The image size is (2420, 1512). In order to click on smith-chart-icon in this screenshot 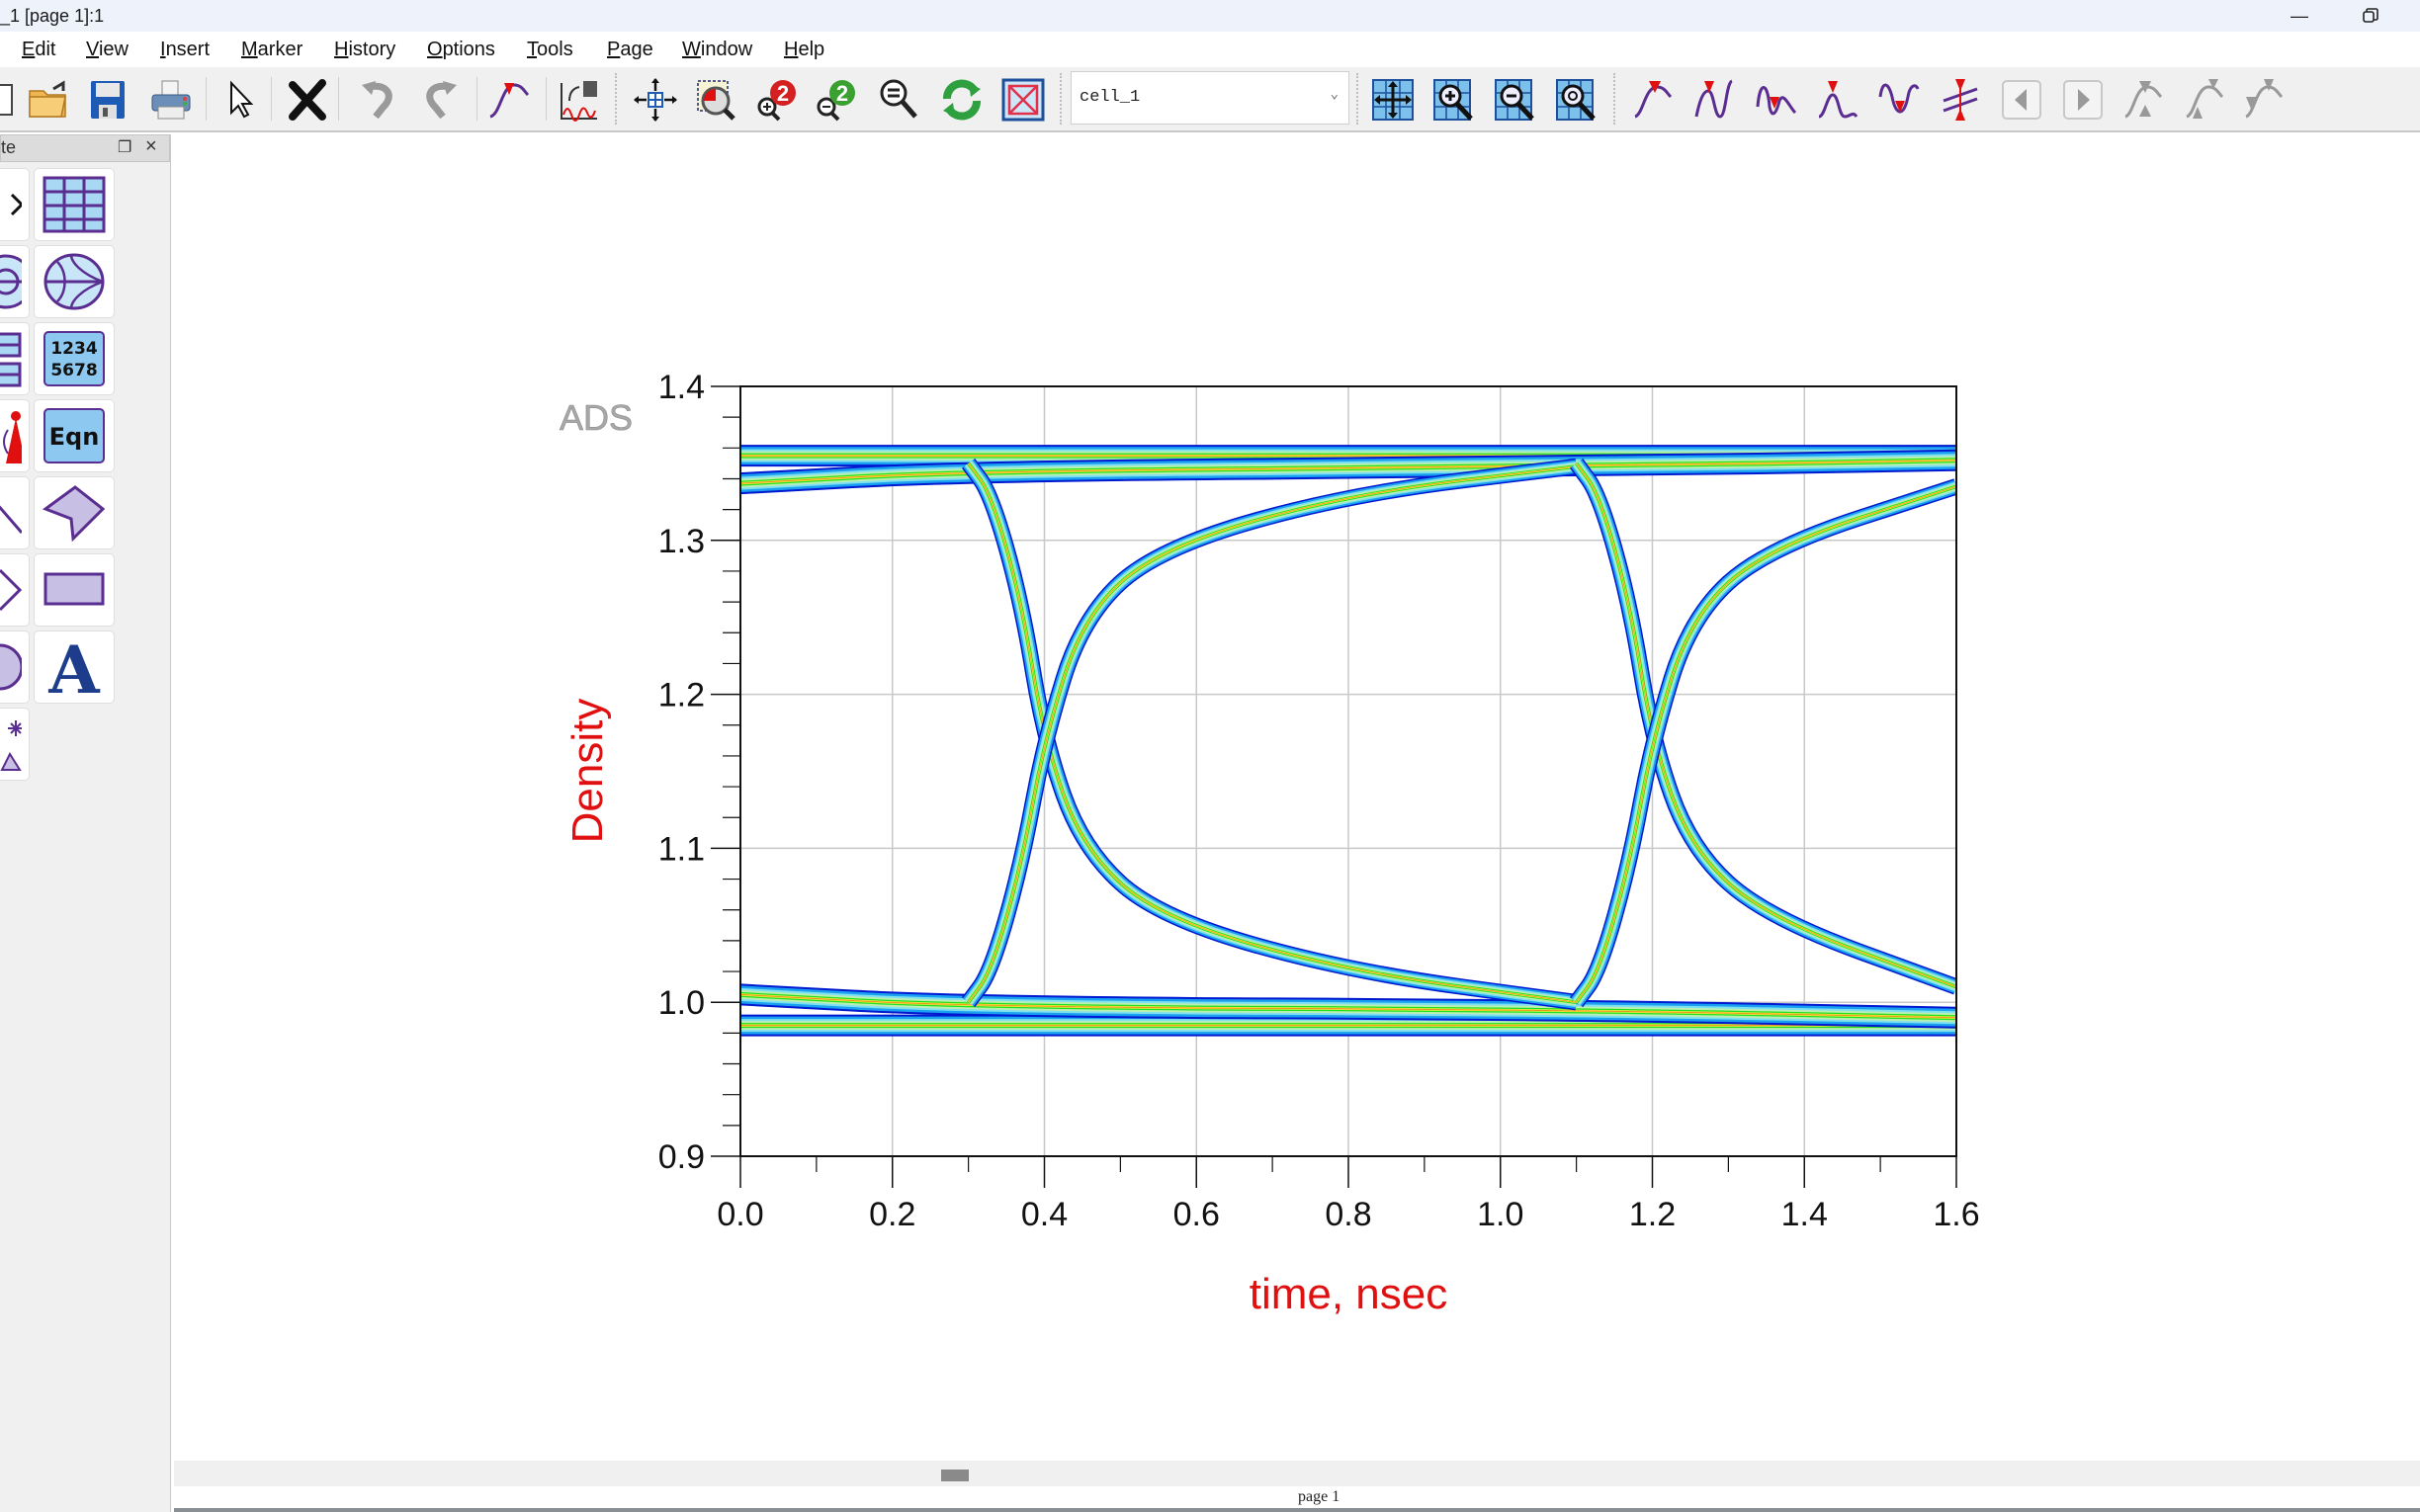, I will do `click(74, 281)`.